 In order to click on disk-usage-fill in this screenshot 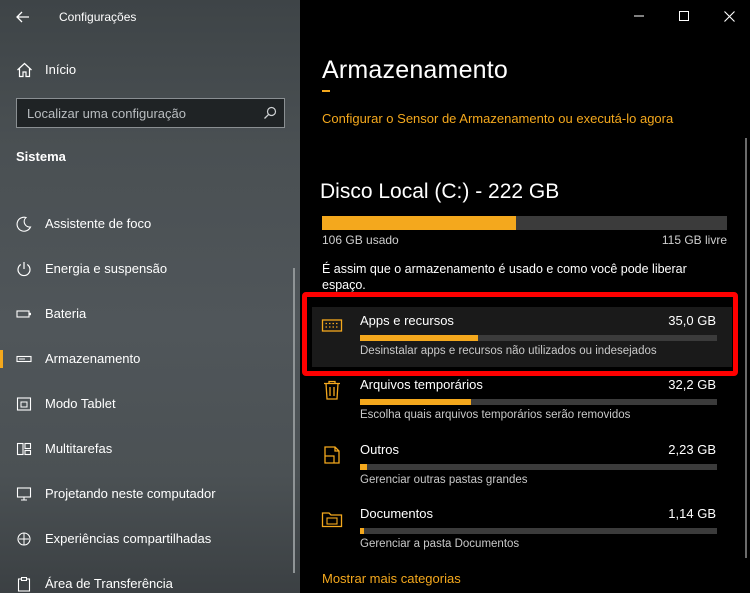, I will do `click(419, 223)`.